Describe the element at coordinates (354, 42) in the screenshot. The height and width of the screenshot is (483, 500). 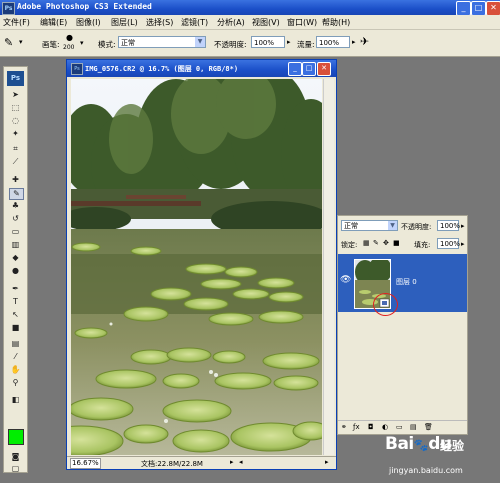
I see `flow-arrow-icon: ▸` at that location.